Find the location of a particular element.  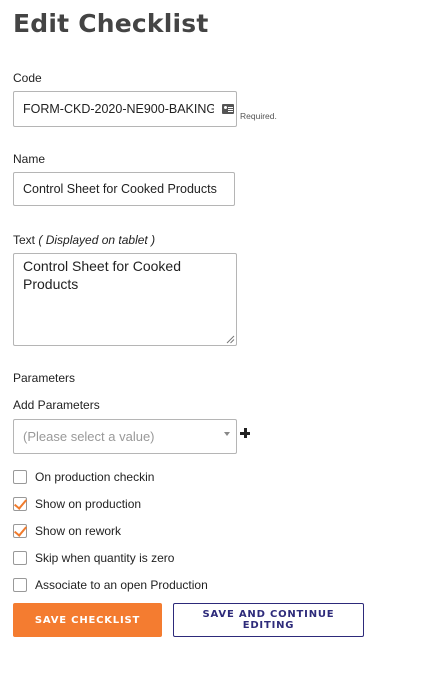

id-card-icon is located at coordinates (228, 109).